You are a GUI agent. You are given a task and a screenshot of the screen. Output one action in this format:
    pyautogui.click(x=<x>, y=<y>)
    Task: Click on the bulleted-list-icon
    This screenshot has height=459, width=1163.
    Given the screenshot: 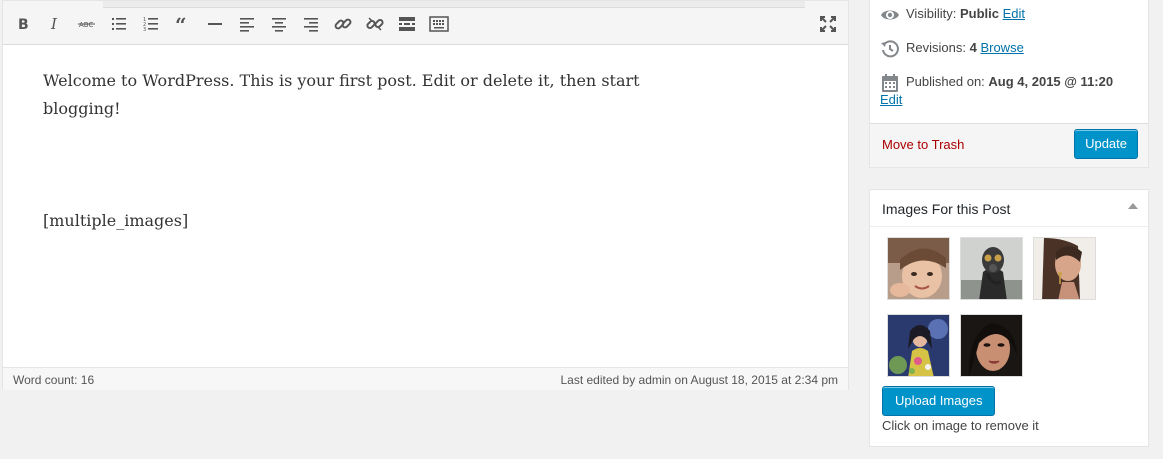 What is the action you would take?
    pyautogui.click(x=119, y=24)
    